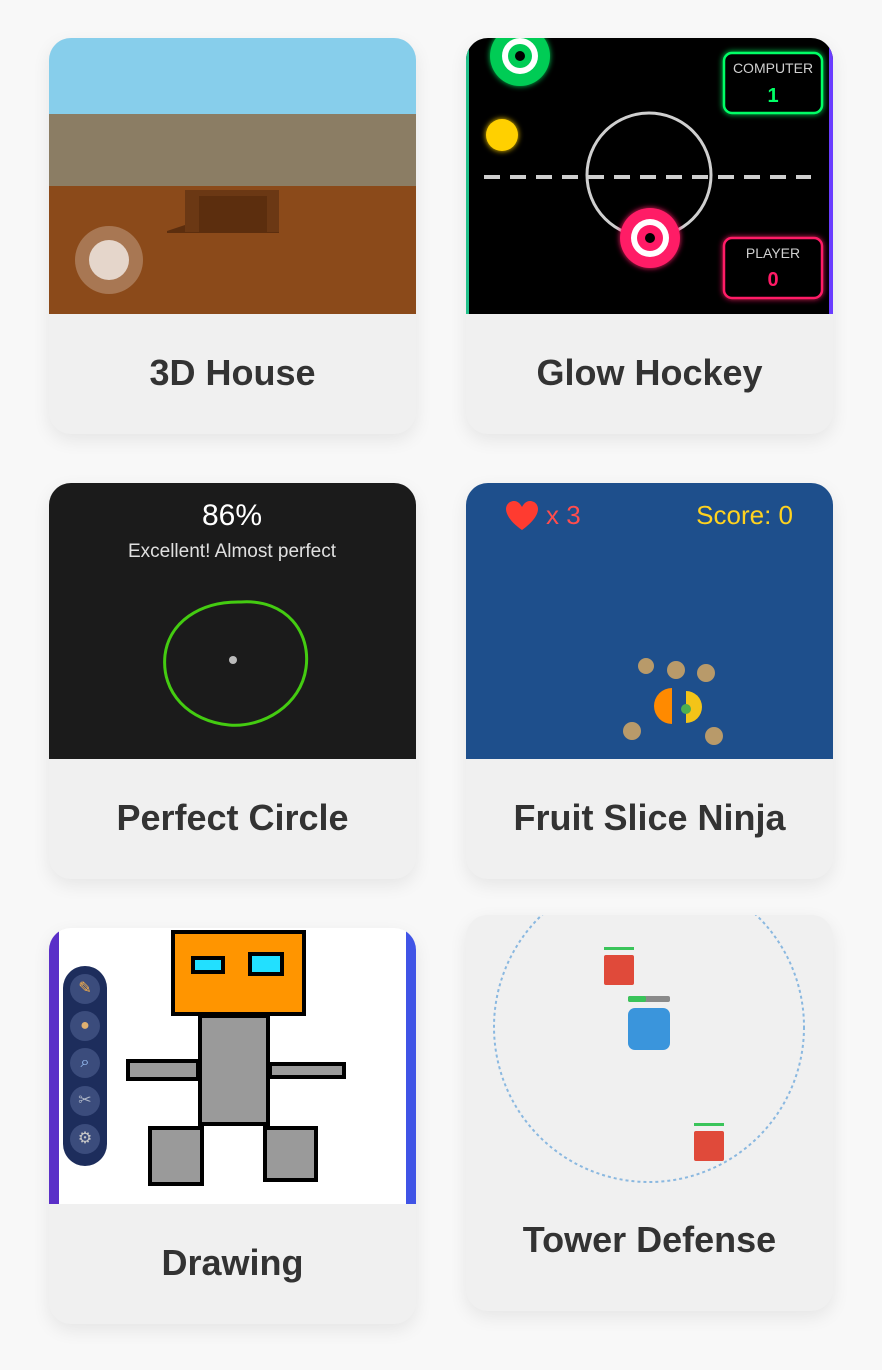 This screenshot has height=1370, width=882. I want to click on game-title: 3D House, so click(232, 372).